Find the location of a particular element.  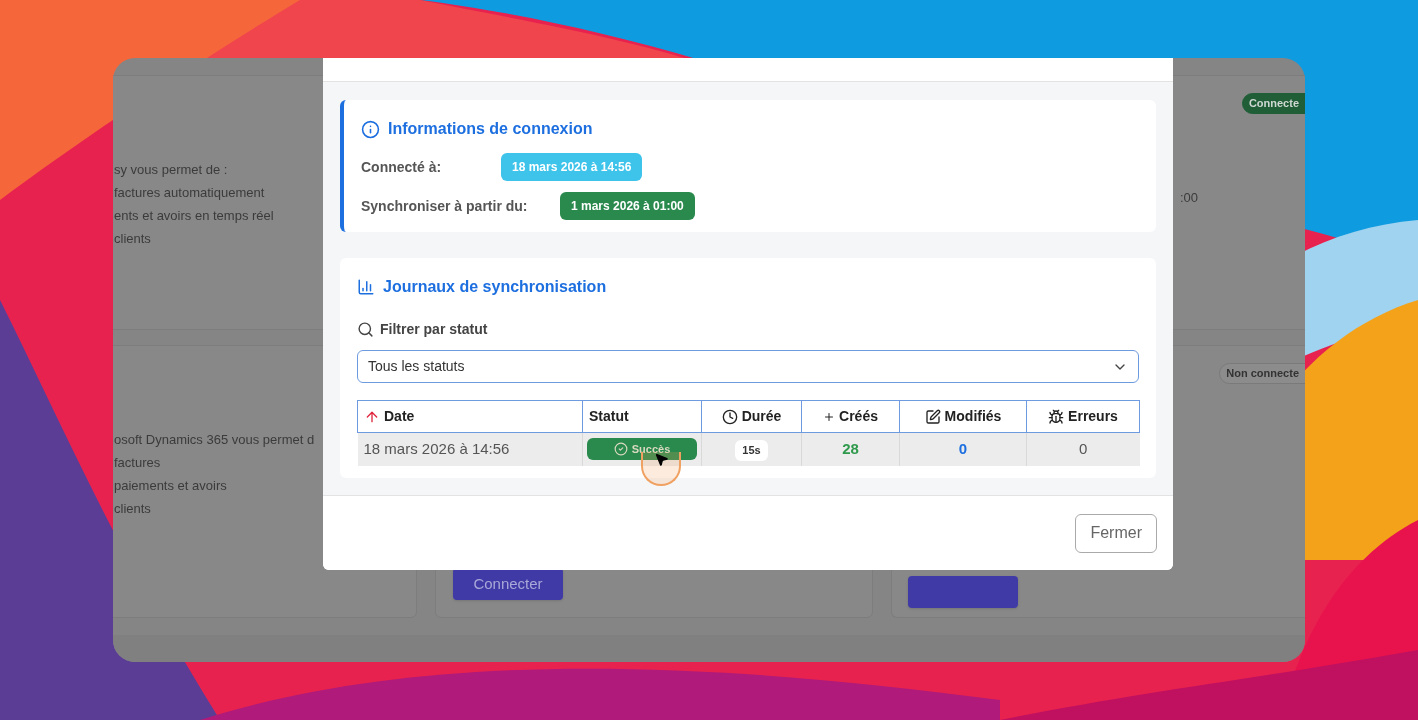

status-badge: Non connecte is located at coordinates (1262, 373).